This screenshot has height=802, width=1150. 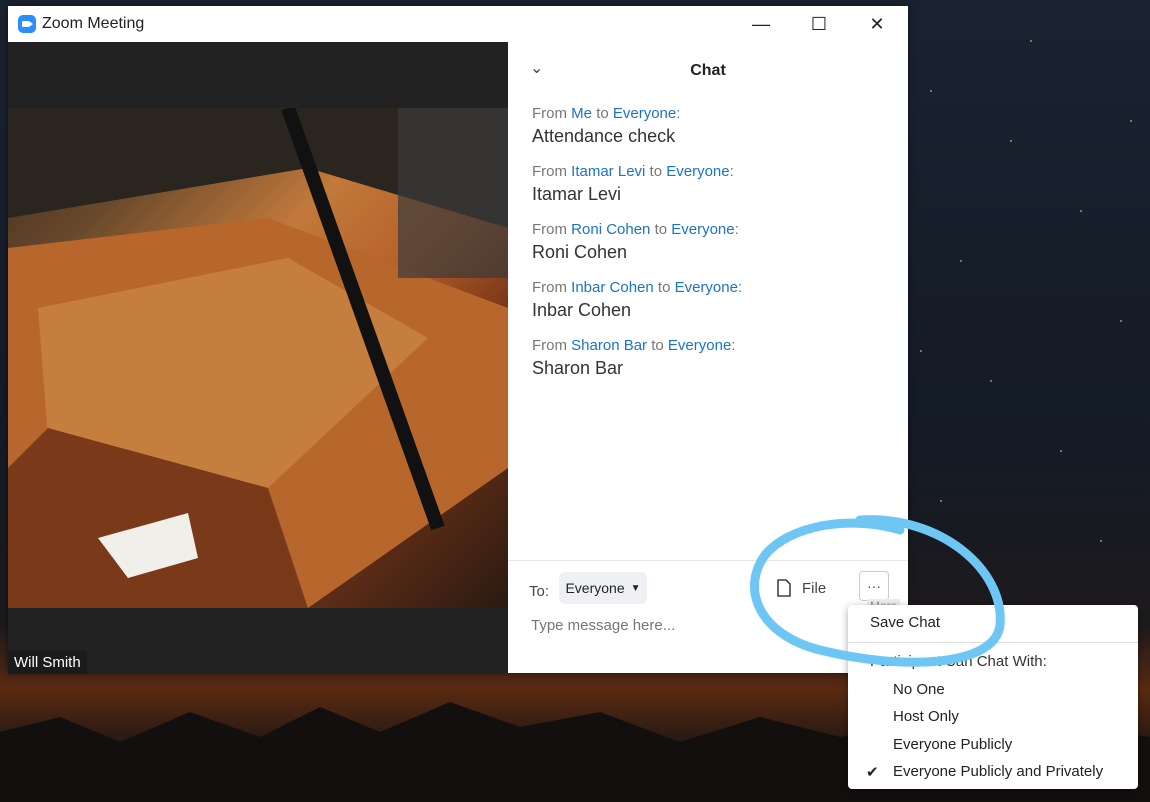 What do you see at coordinates (872, 772) in the screenshot?
I see `checkmark-icon: ✔` at bounding box center [872, 772].